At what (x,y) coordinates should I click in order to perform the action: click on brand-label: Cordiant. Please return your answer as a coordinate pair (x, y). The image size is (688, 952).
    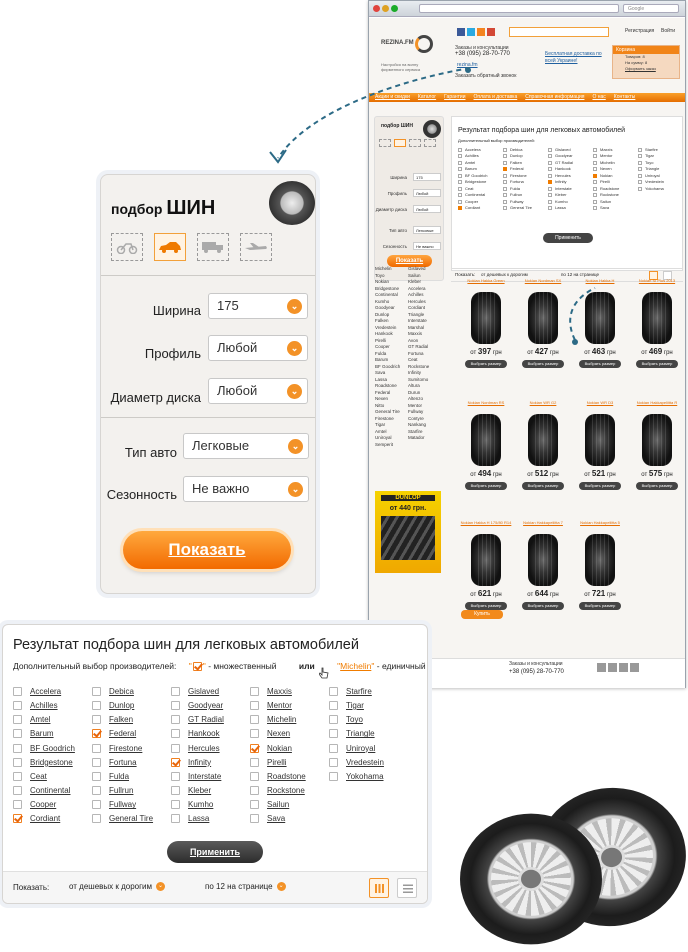
    Looking at the image, I should click on (45, 818).